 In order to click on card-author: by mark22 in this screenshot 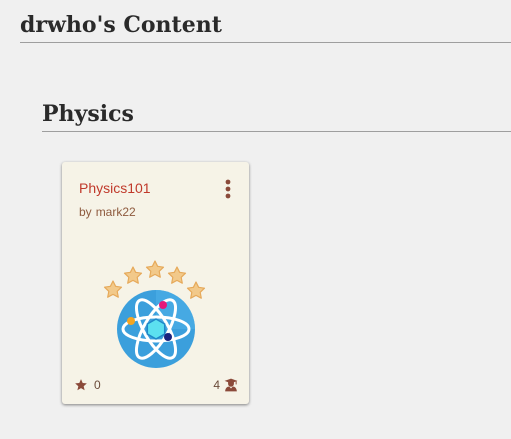, I will do `click(107, 212)`.